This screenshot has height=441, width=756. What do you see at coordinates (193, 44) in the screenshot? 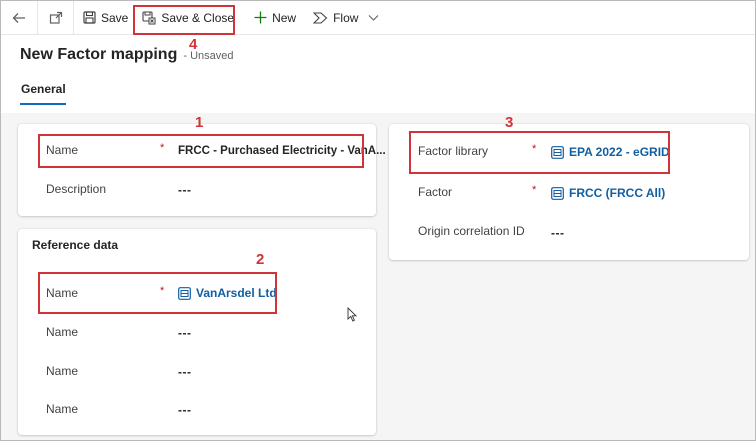
I see `annotation-number: 4` at bounding box center [193, 44].